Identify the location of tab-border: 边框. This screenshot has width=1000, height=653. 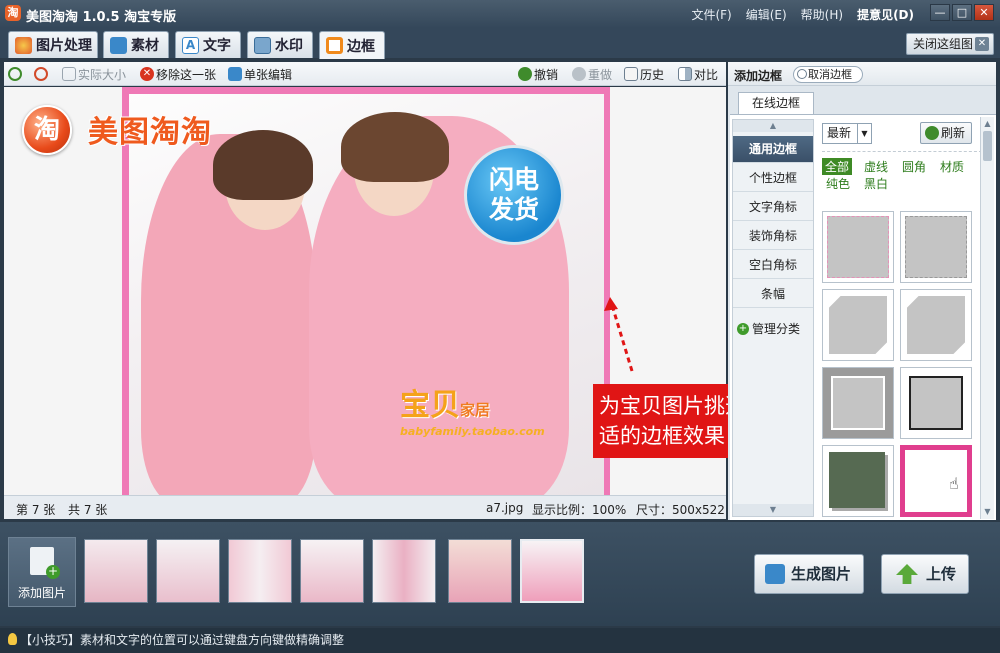
(352, 45).